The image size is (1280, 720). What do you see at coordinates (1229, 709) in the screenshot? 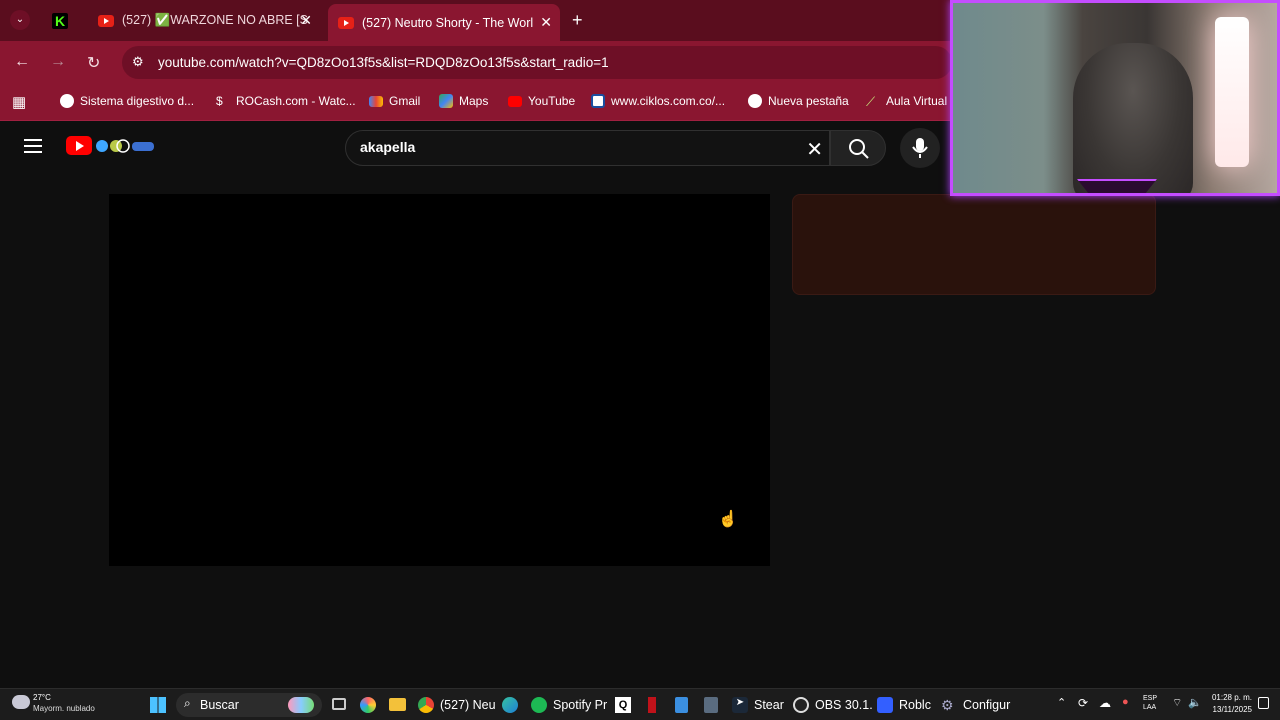
I see `taskbar-date: 13/11/2025` at bounding box center [1229, 709].